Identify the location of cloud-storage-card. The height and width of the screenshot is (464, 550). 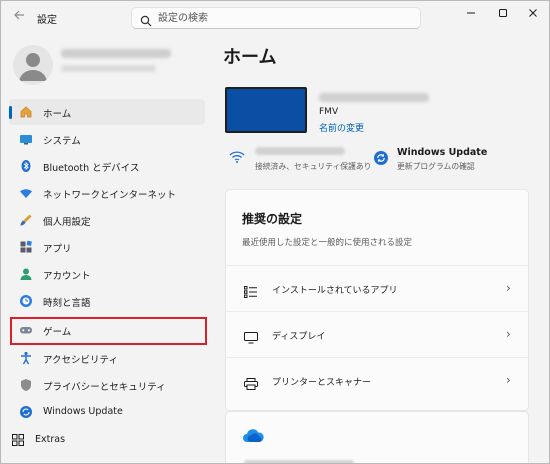
(377, 437).